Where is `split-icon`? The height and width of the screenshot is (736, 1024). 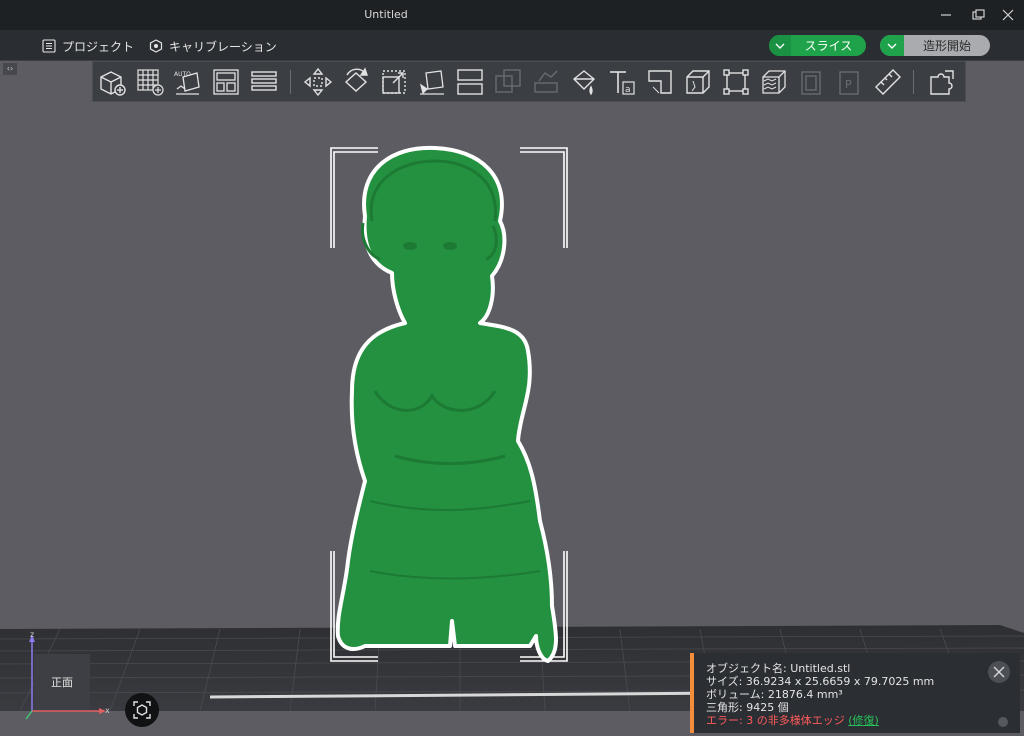
split-icon is located at coordinates (470, 82).